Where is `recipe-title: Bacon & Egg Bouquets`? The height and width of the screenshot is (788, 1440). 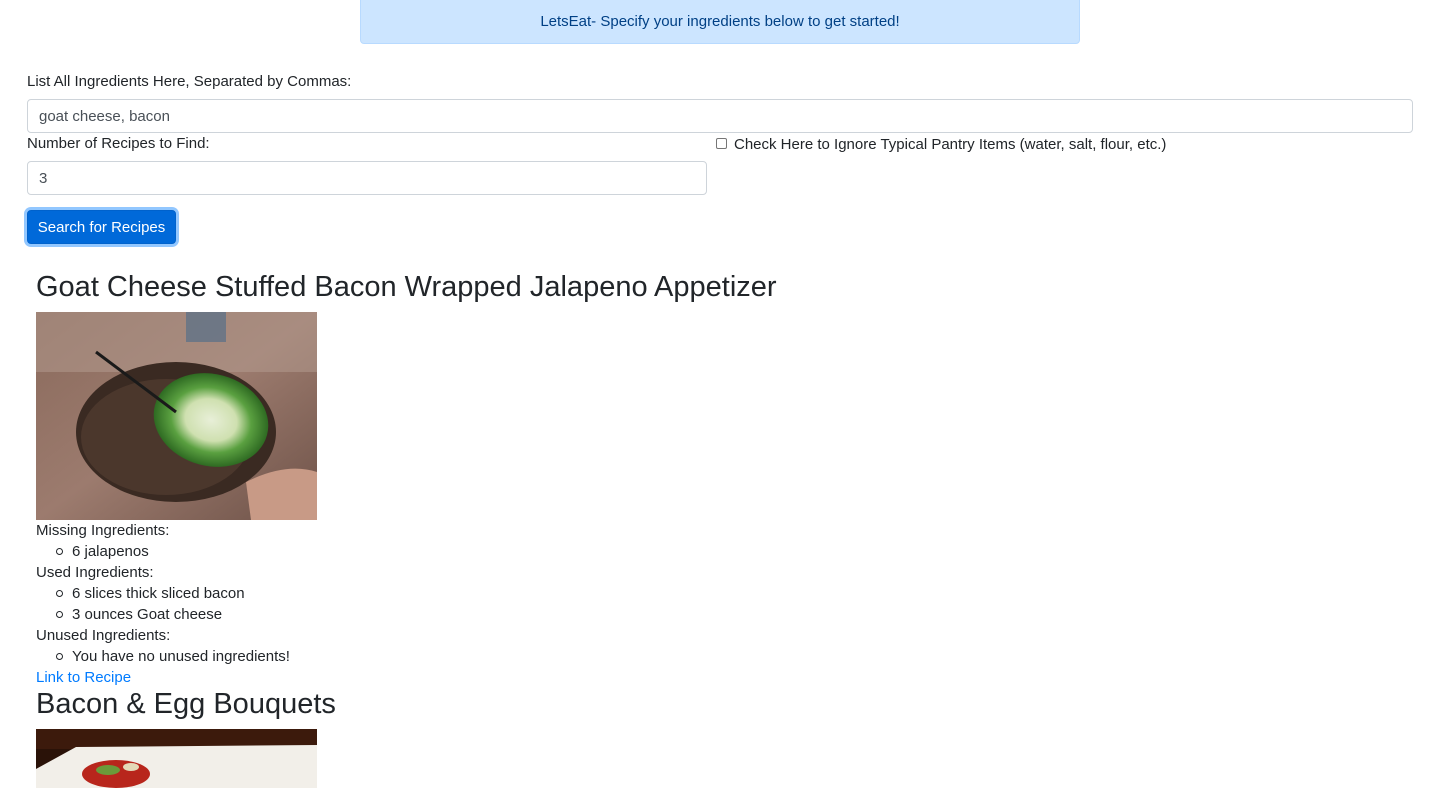 recipe-title: Bacon & Egg Bouquets is located at coordinates (186, 704).